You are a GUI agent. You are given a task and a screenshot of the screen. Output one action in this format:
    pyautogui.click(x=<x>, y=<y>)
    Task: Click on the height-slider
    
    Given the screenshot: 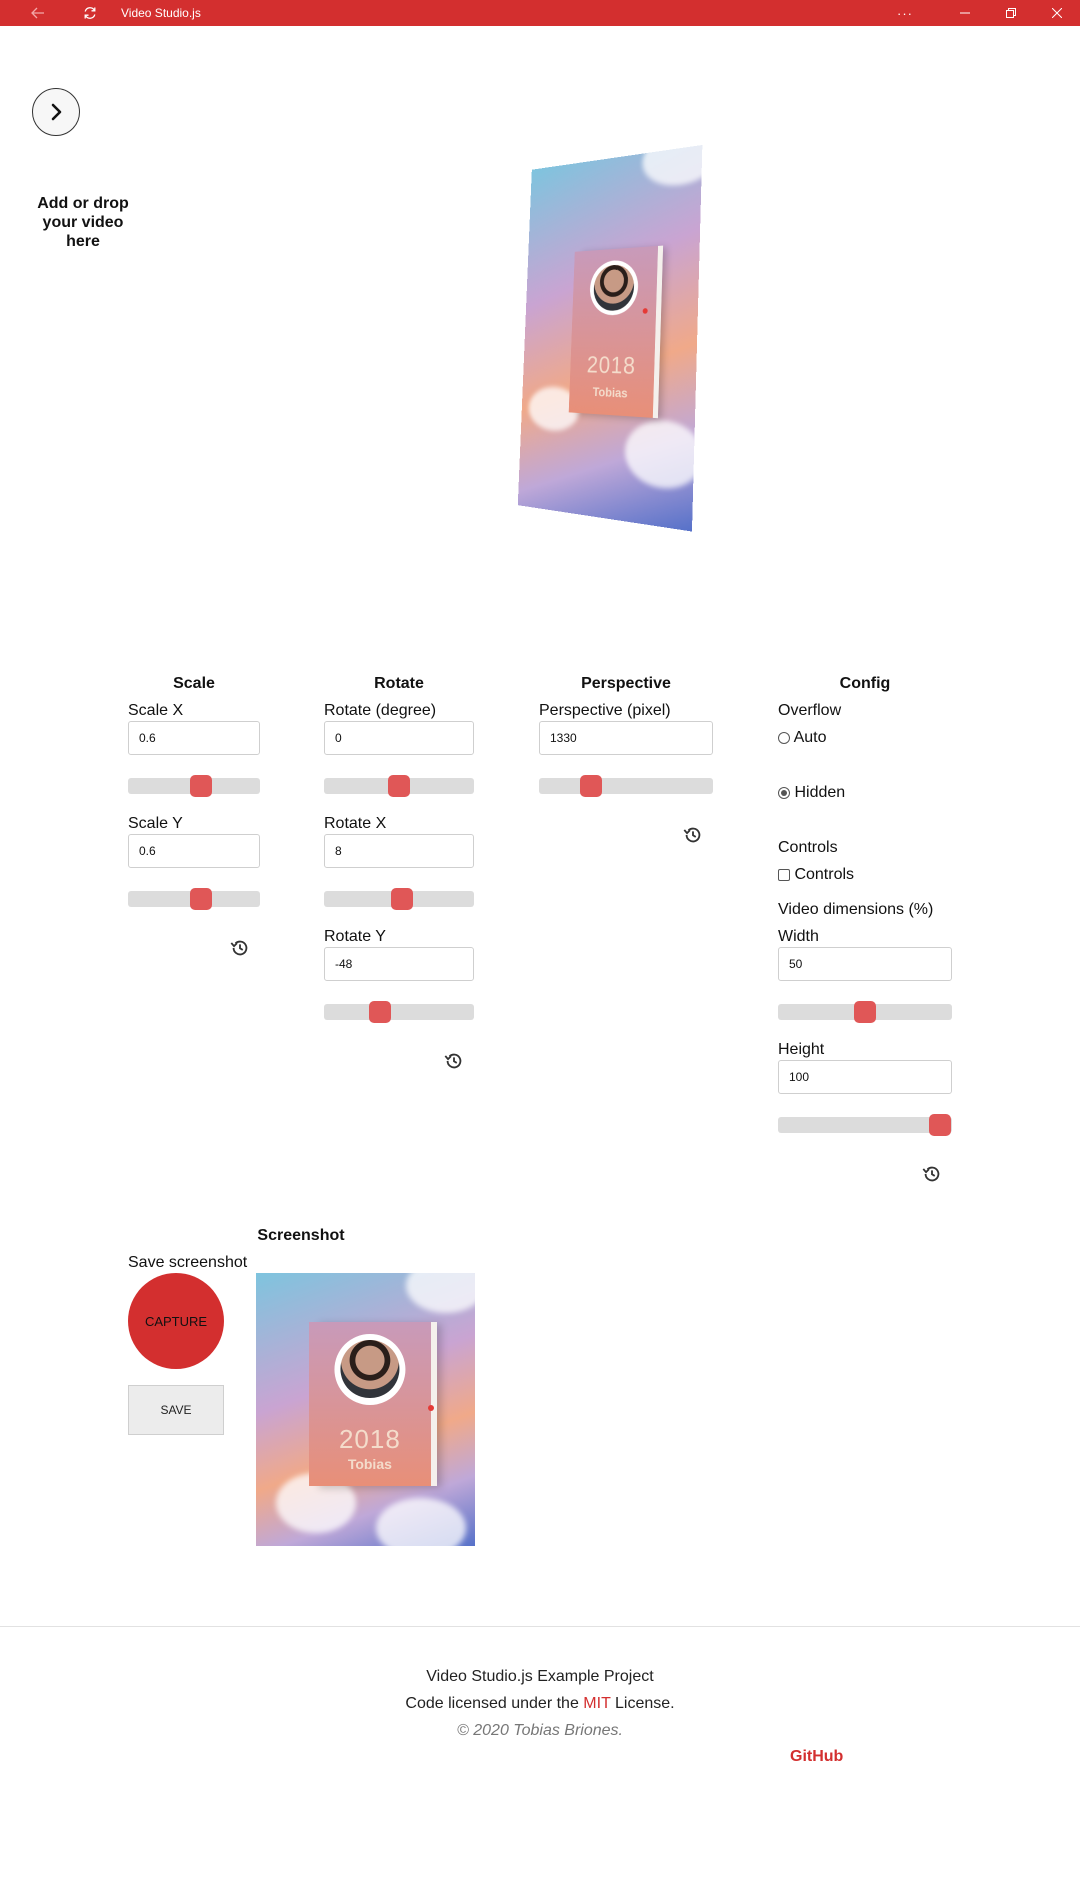 What is the action you would take?
    pyautogui.click(x=865, y=1125)
    